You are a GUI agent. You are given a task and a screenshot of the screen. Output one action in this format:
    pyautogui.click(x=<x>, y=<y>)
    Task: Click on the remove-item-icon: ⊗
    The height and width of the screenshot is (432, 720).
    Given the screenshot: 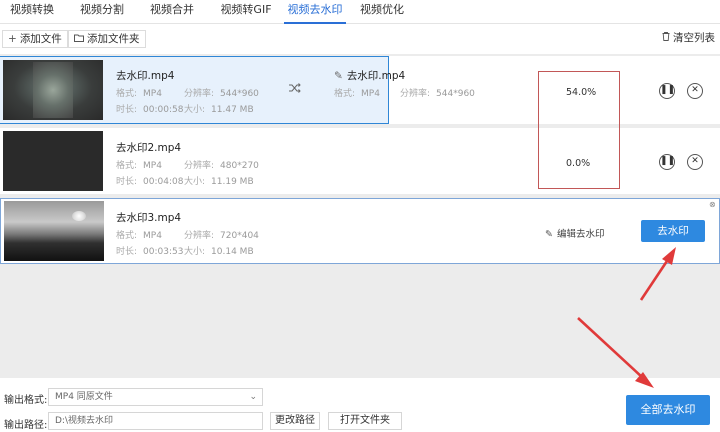 What is the action you would take?
    pyautogui.click(x=712, y=204)
    